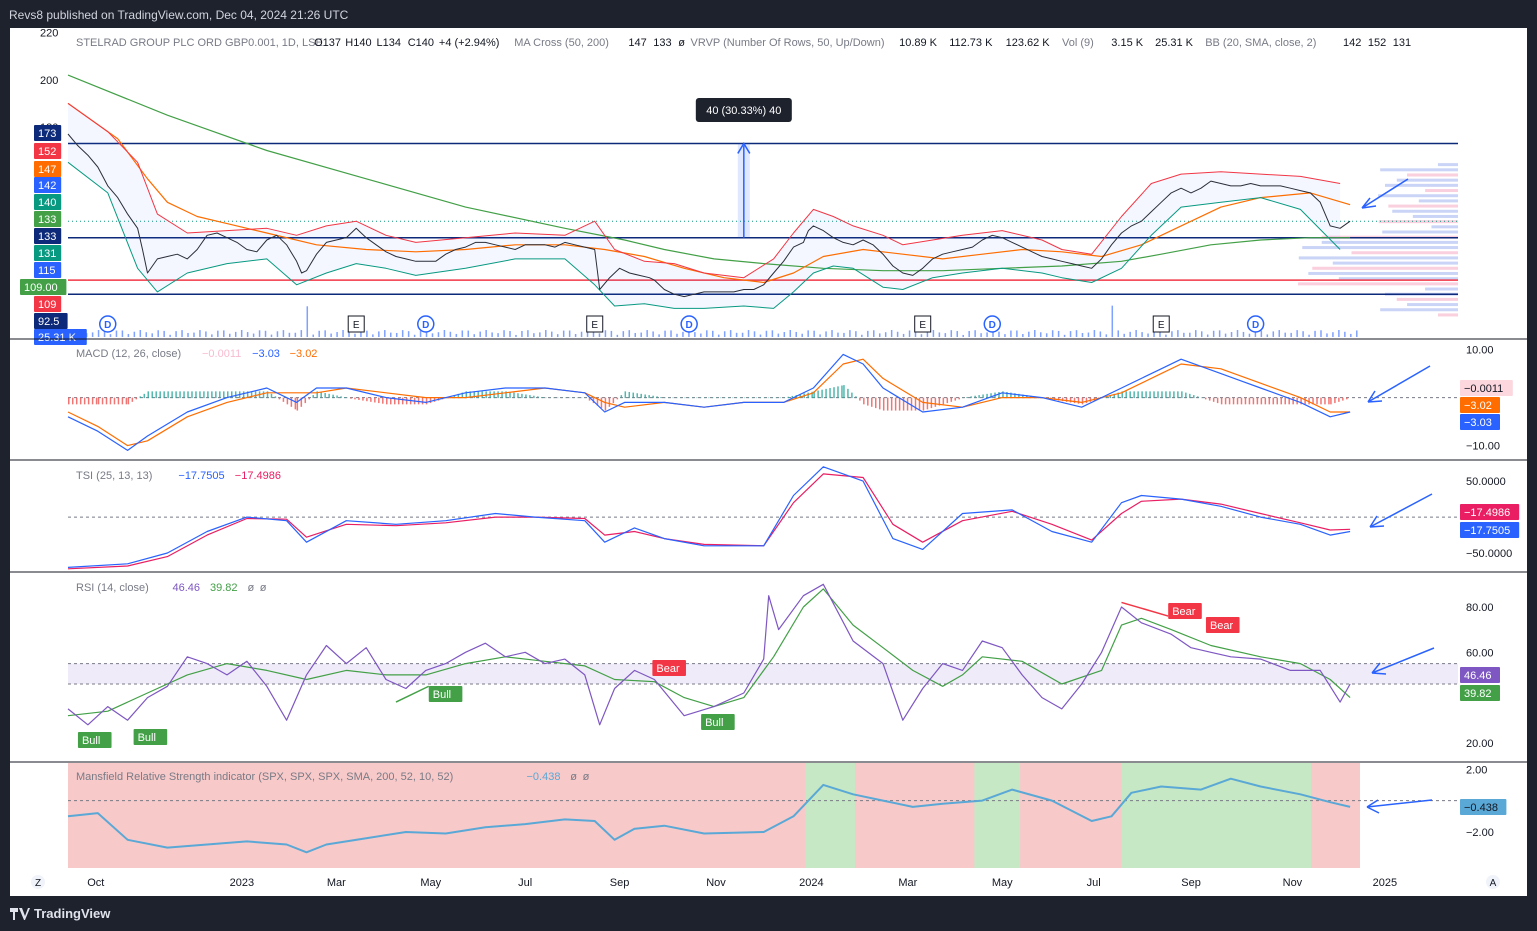 Image resolution: width=1537 pixels, height=931 pixels. I want to click on main-legend-label: Vol (9), so click(1078, 43).